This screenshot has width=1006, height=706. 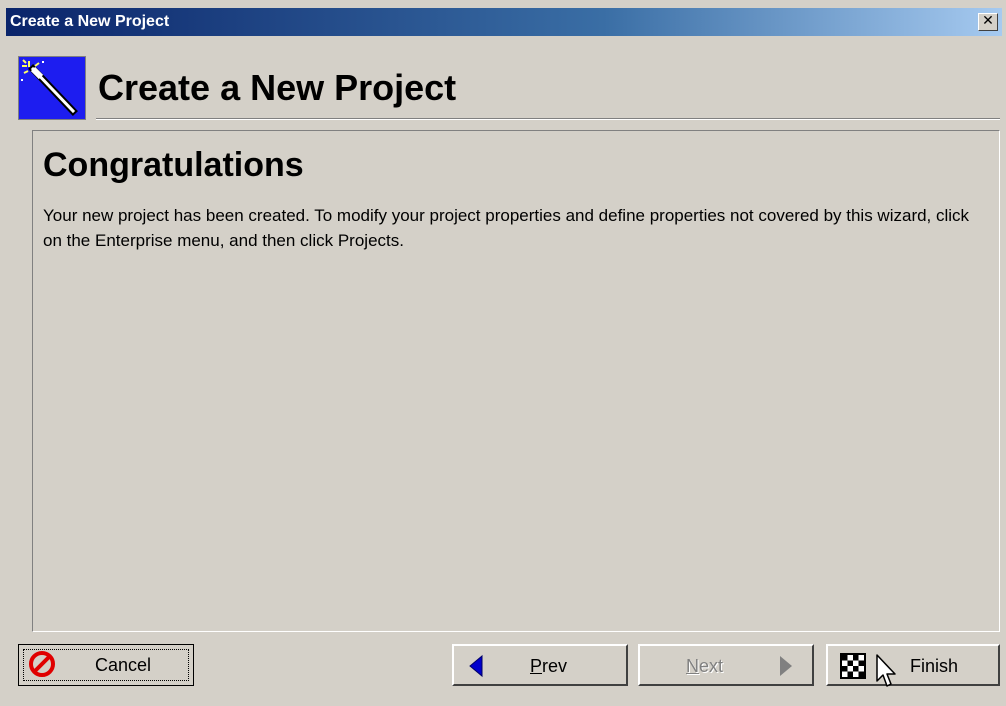 I want to click on mouse-cursor-icon, so click(x=886, y=670).